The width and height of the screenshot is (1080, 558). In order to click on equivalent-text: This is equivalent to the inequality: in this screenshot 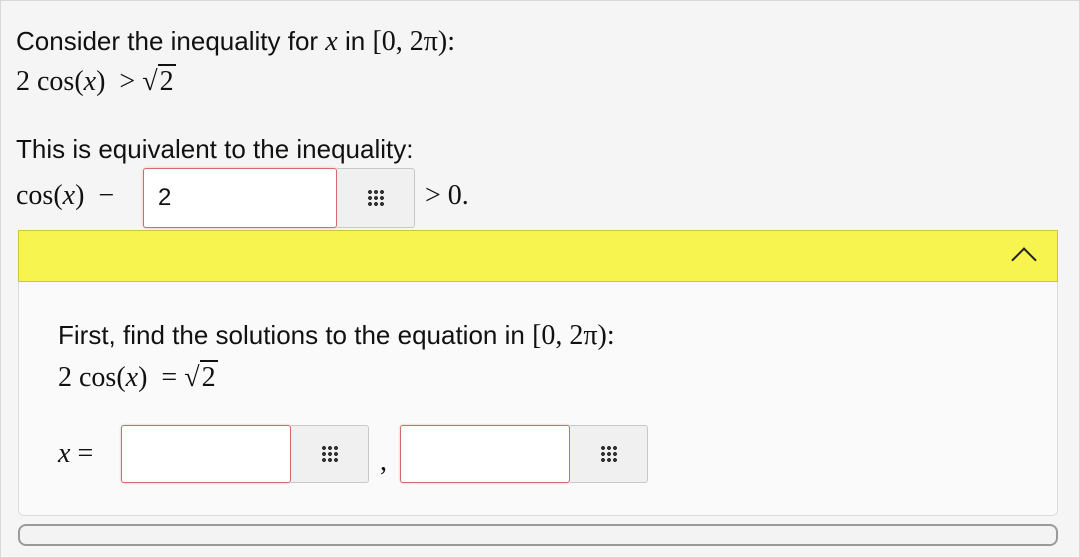, I will do `click(215, 149)`.